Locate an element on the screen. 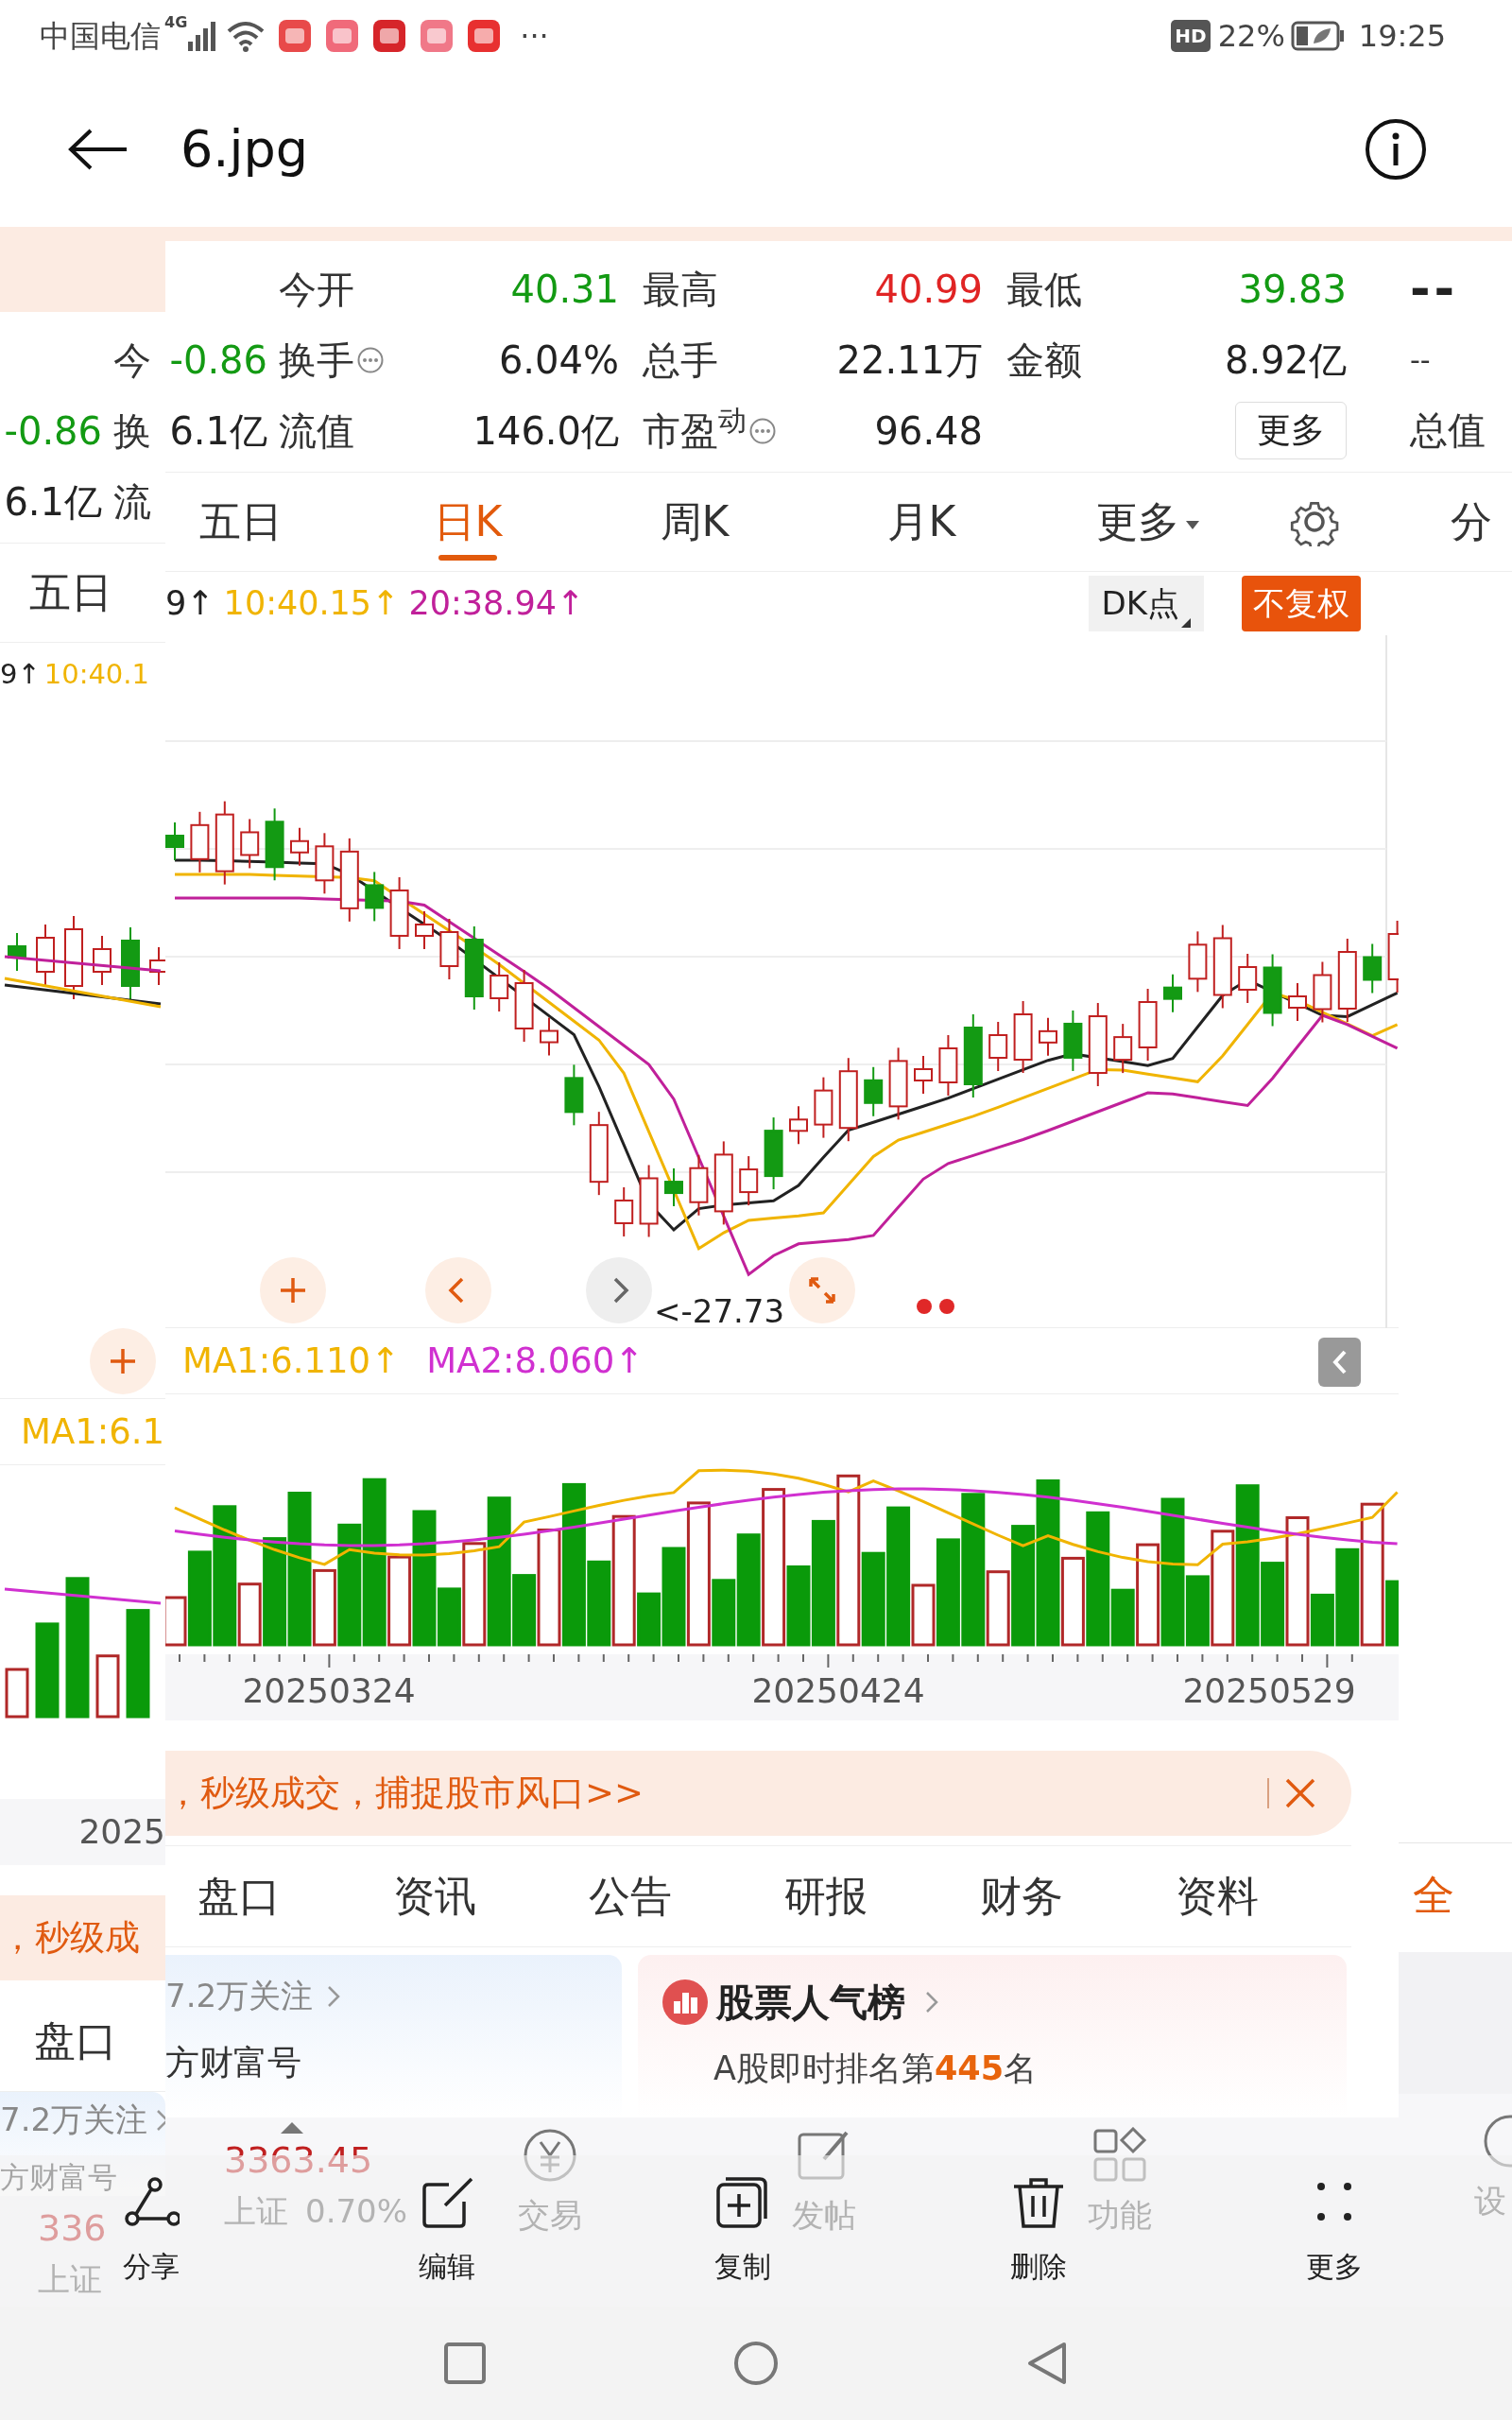  date-label: 20250424 is located at coordinates (838, 1691).